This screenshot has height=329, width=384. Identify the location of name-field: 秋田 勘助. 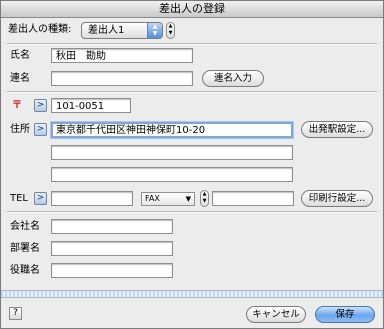
(122, 55).